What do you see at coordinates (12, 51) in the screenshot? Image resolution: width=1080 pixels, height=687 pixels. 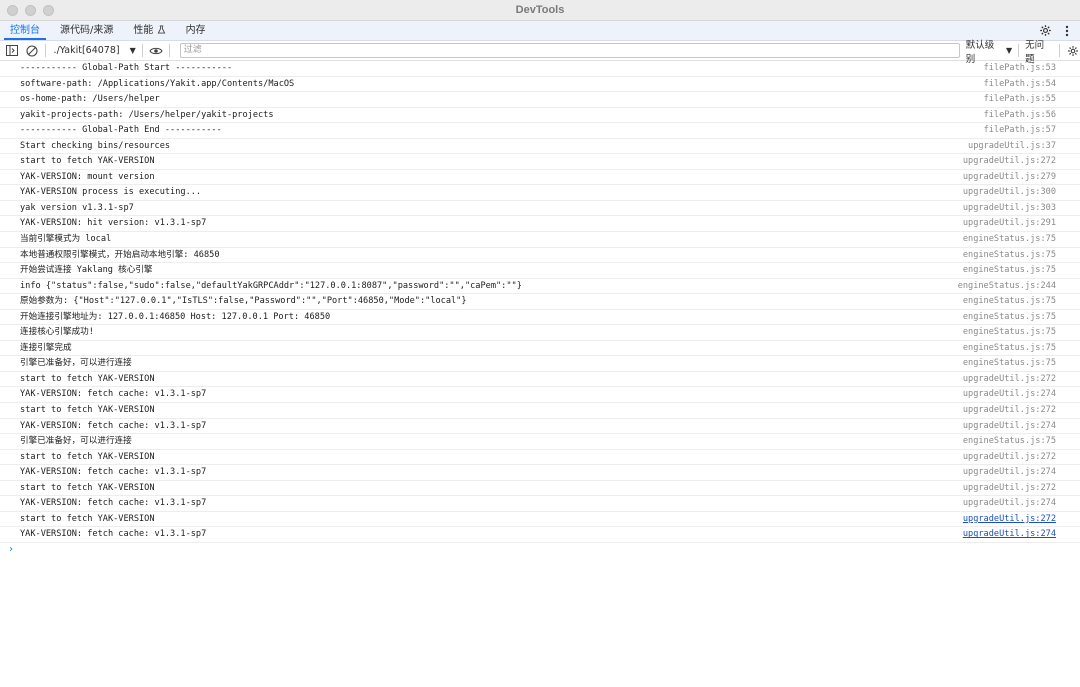 I see `sidebar-toggle-icon` at bounding box center [12, 51].